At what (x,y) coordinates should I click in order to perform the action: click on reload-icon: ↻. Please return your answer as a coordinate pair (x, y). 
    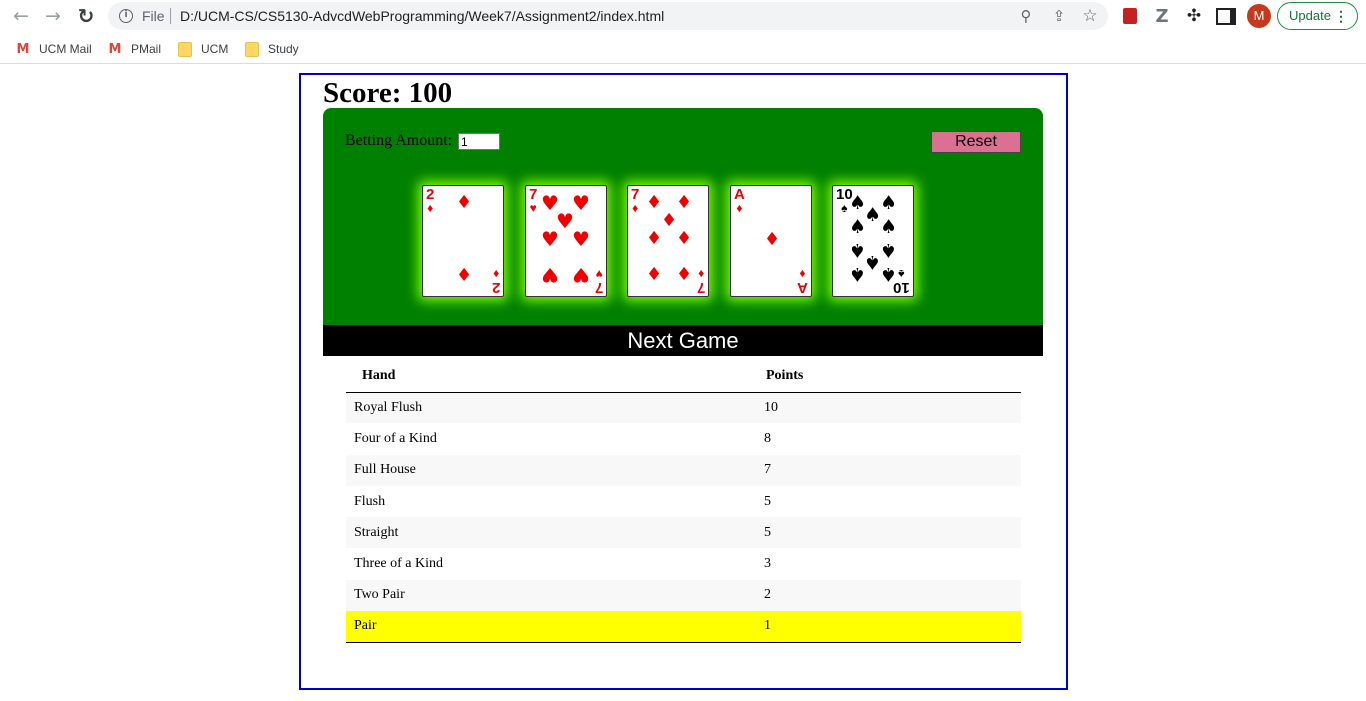
    Looking at the image, I should click on (86, 16).